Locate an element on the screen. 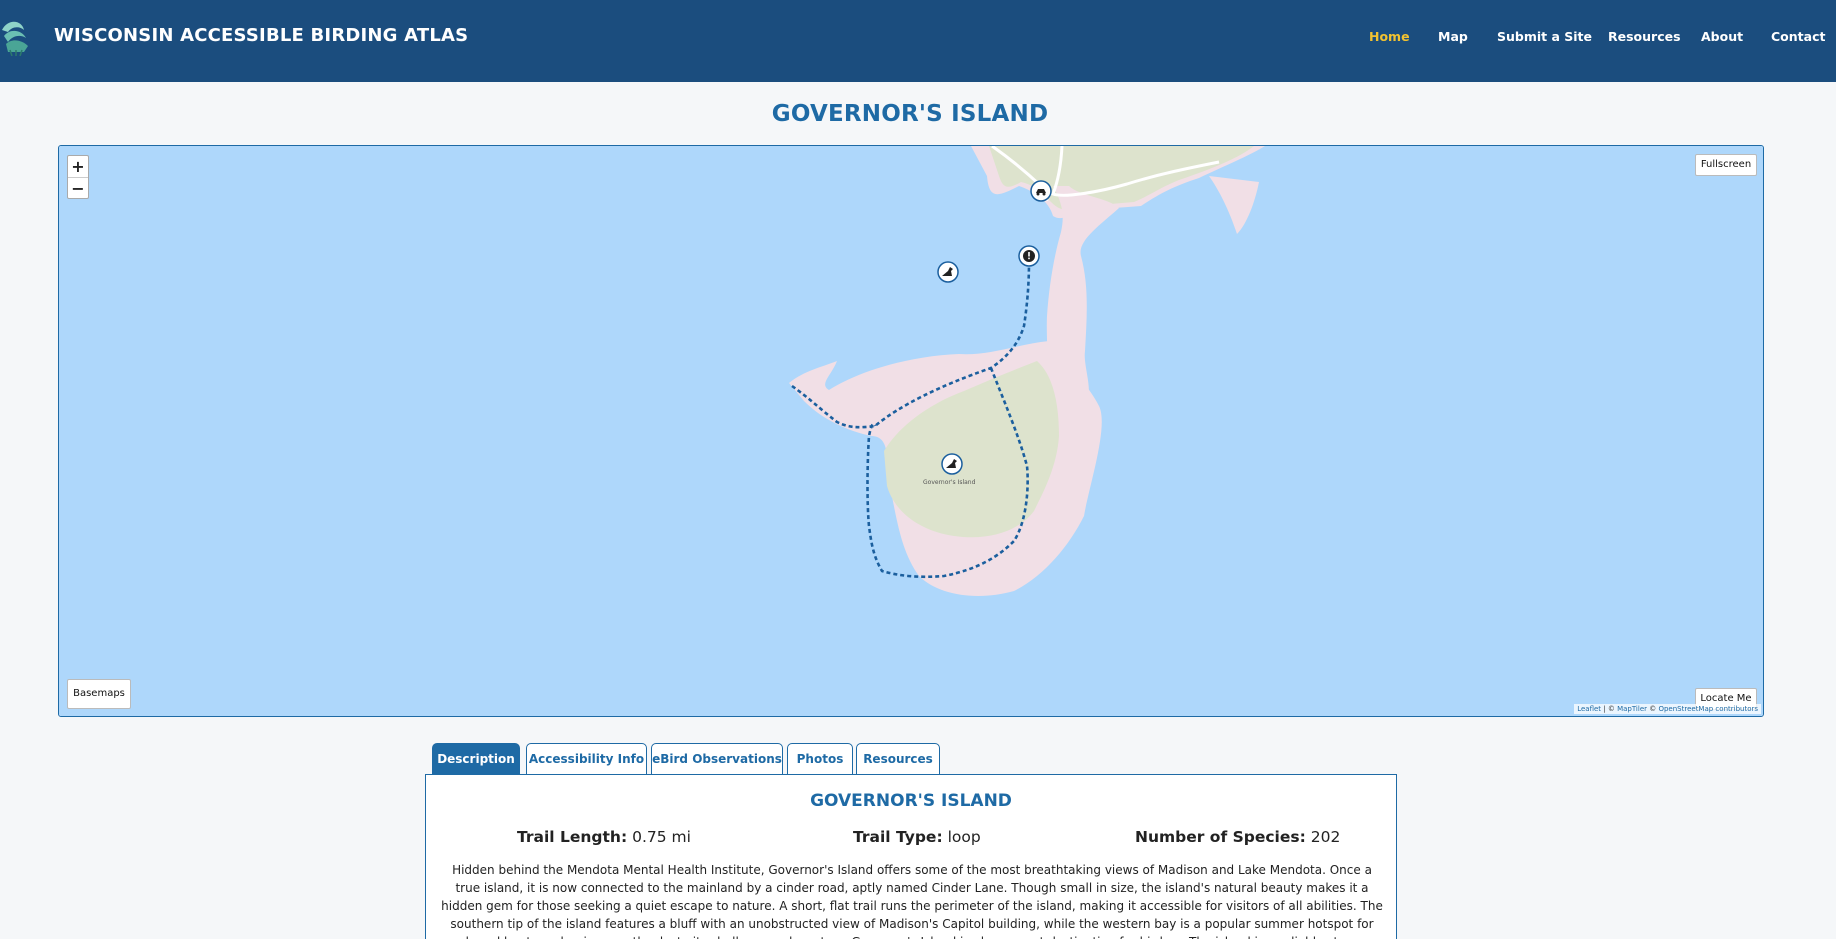 The height and width of the screenshot is (939, 1836). tab-photos: Photos is located at coordinates (820, 759).